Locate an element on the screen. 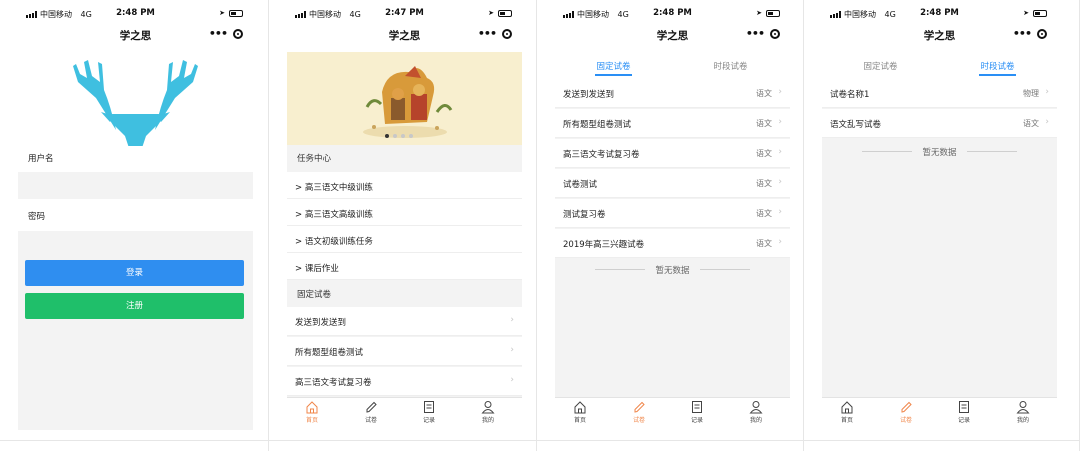  banner-illustration is located at coordinates (408, 102).